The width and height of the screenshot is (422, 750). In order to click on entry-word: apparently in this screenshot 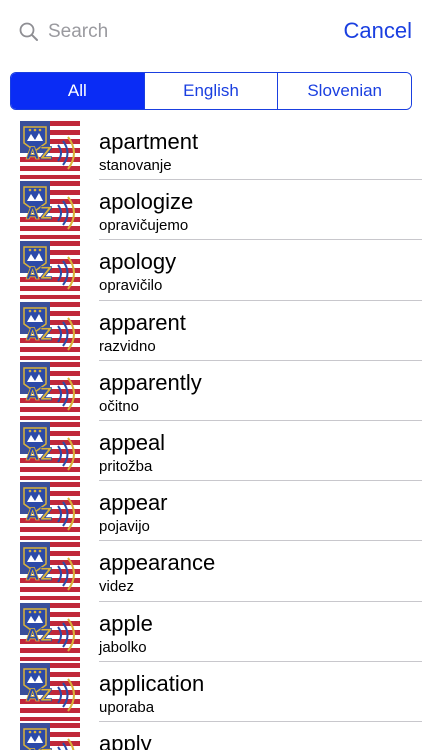, I will do `click(150, 382)`.